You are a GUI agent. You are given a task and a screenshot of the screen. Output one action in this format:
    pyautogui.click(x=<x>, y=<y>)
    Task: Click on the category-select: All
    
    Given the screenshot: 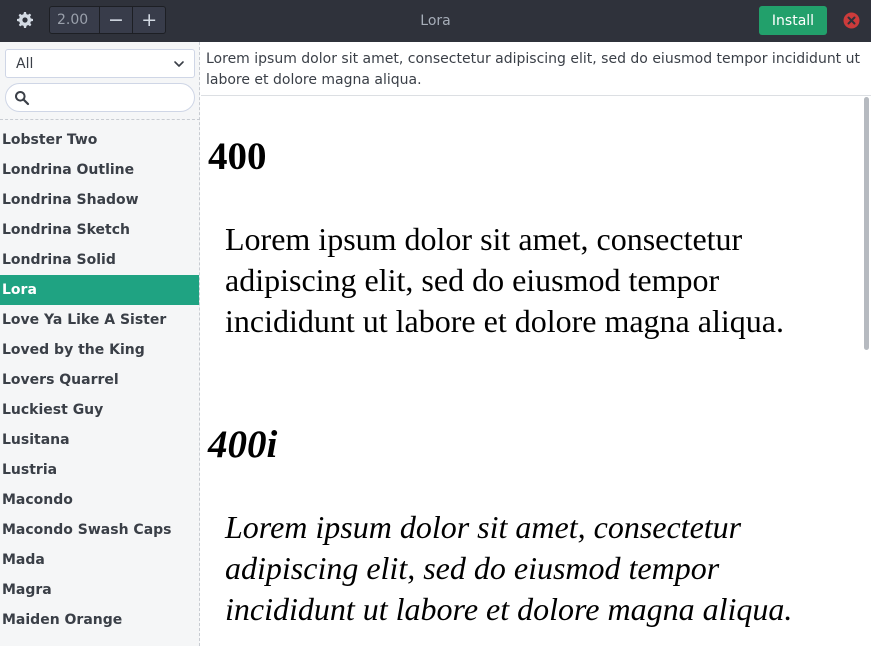 What is the action you would take?
    pyautogui.click(x=100, y=63)
    